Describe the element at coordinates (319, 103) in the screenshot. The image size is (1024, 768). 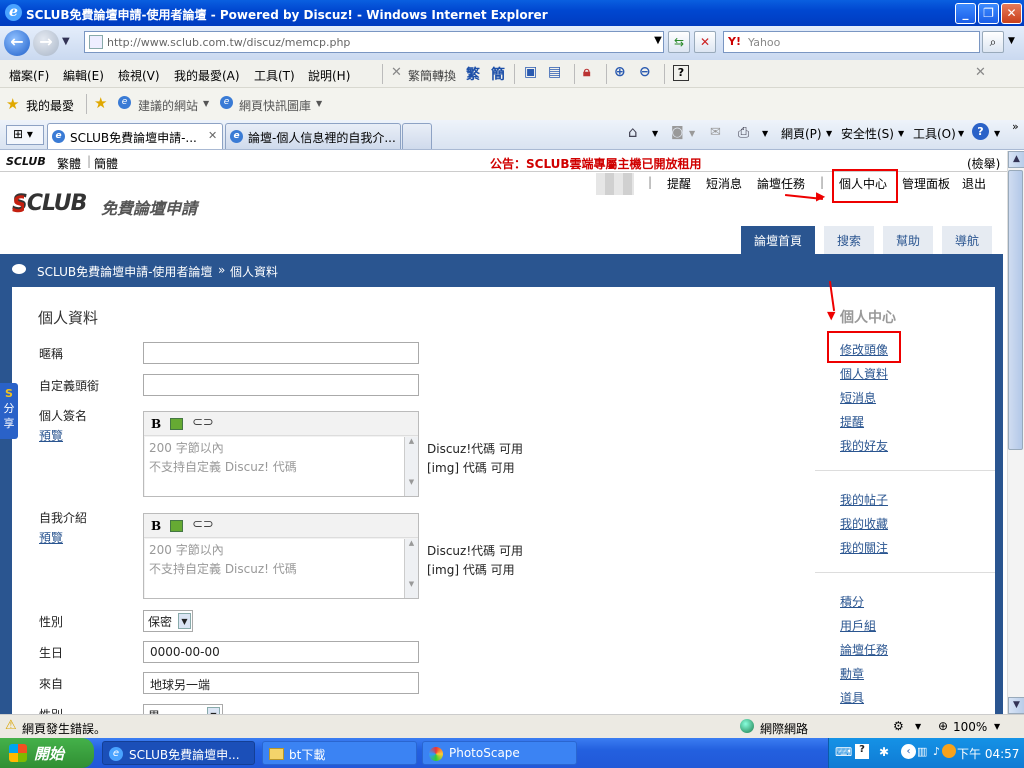
I see `webslice-dropdown-icon: ▼` at that location.